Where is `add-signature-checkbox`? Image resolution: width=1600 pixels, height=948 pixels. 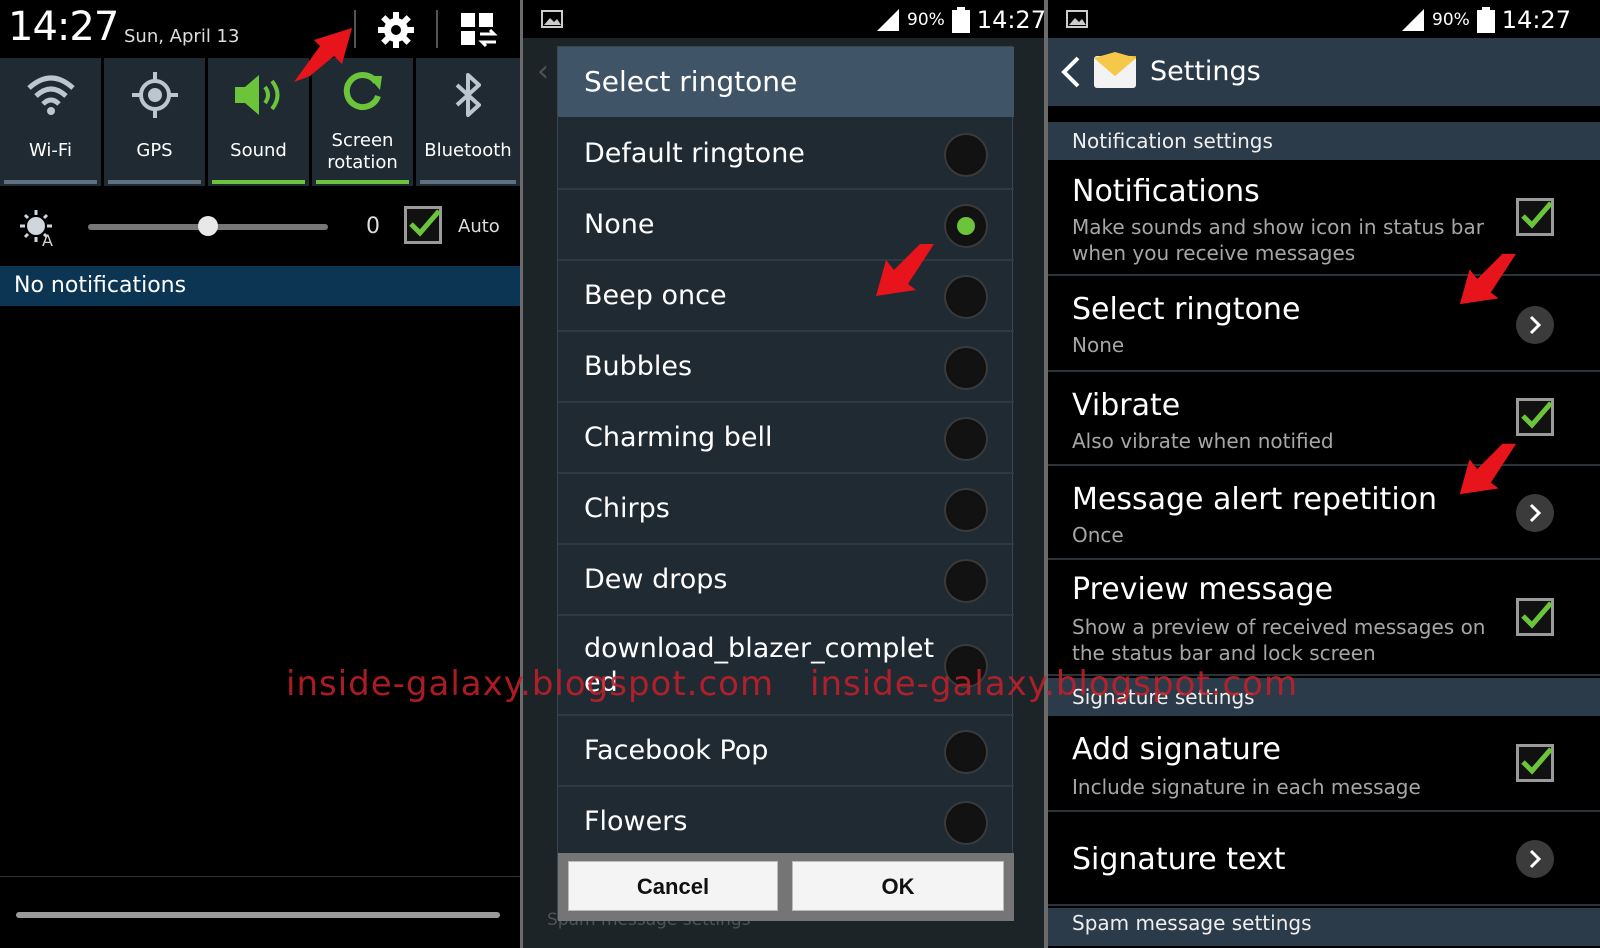 add-signature-checkbox is located at coordinates (1535, 763).